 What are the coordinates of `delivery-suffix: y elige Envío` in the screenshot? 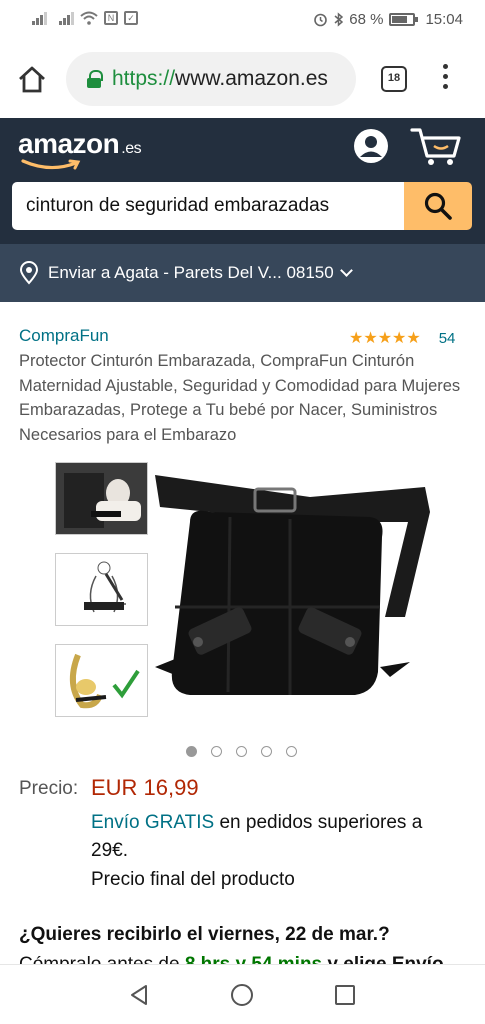 It's located at (382, 959).